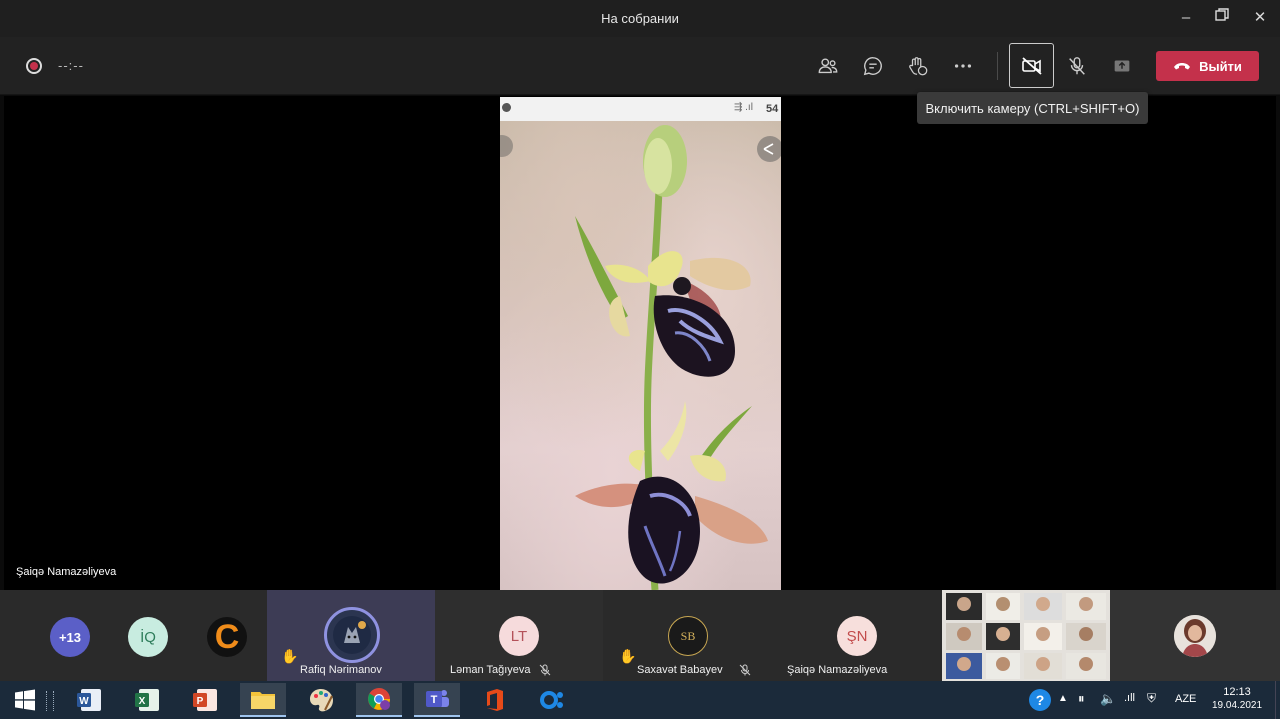  I want to click on hang-up-icon, so click(1182, 66).